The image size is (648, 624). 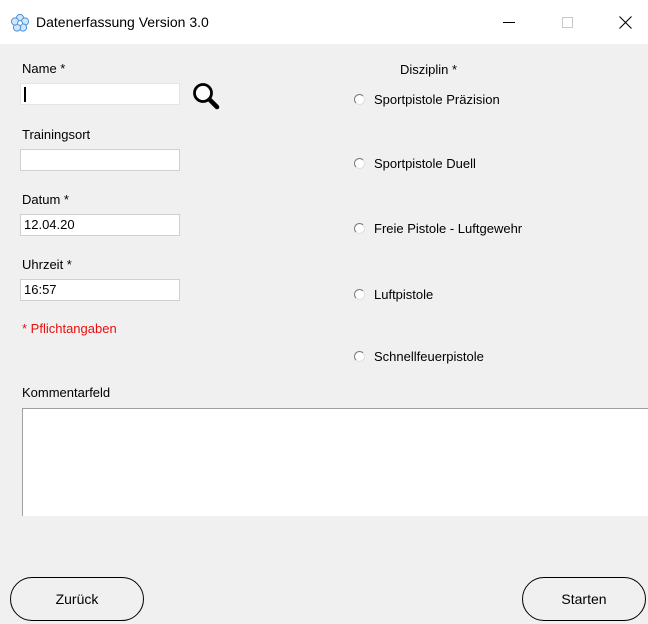 What do you see at coordinates (69, 328) in the screenshot?
I see `required-note: * Pflichtangaben` at bounding box center [69, 328].